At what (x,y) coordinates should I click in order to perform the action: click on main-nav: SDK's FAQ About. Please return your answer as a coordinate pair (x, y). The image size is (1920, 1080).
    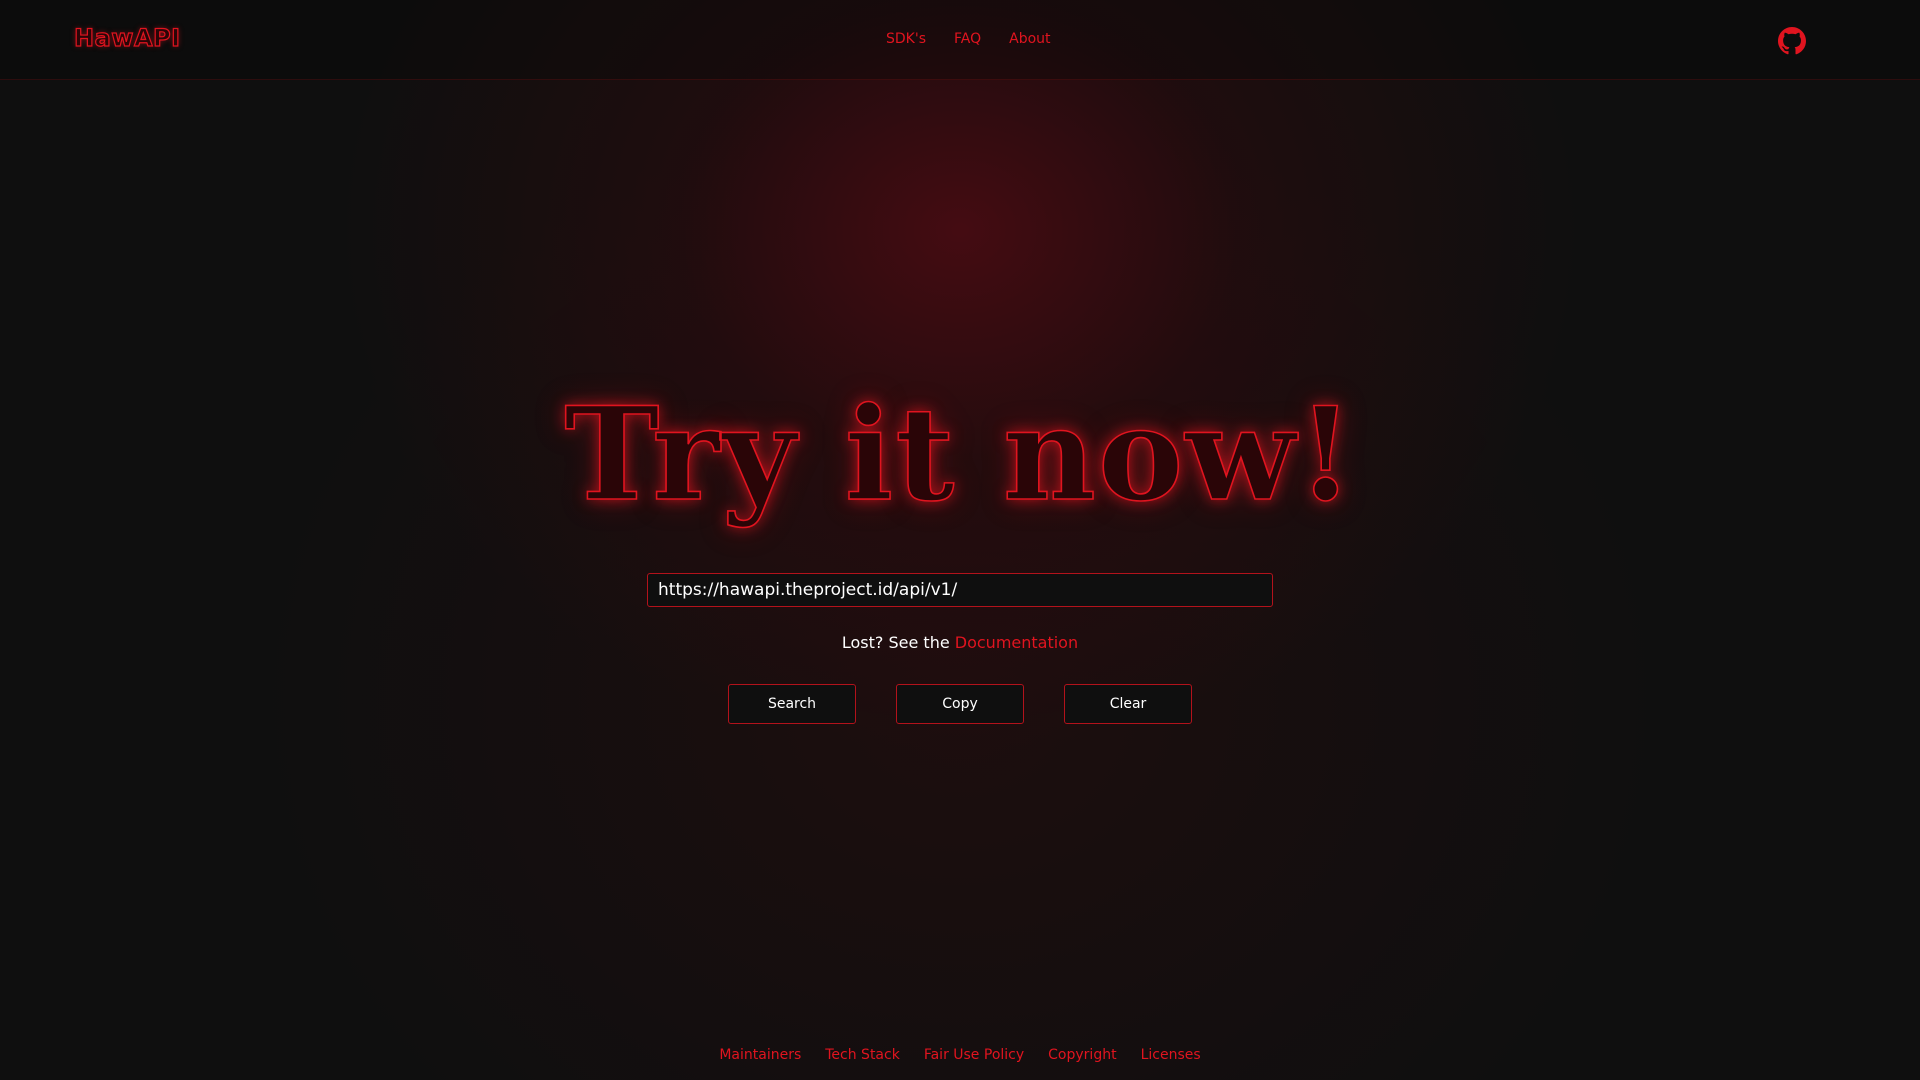
    Looking at the image, I should click on (968, 39).